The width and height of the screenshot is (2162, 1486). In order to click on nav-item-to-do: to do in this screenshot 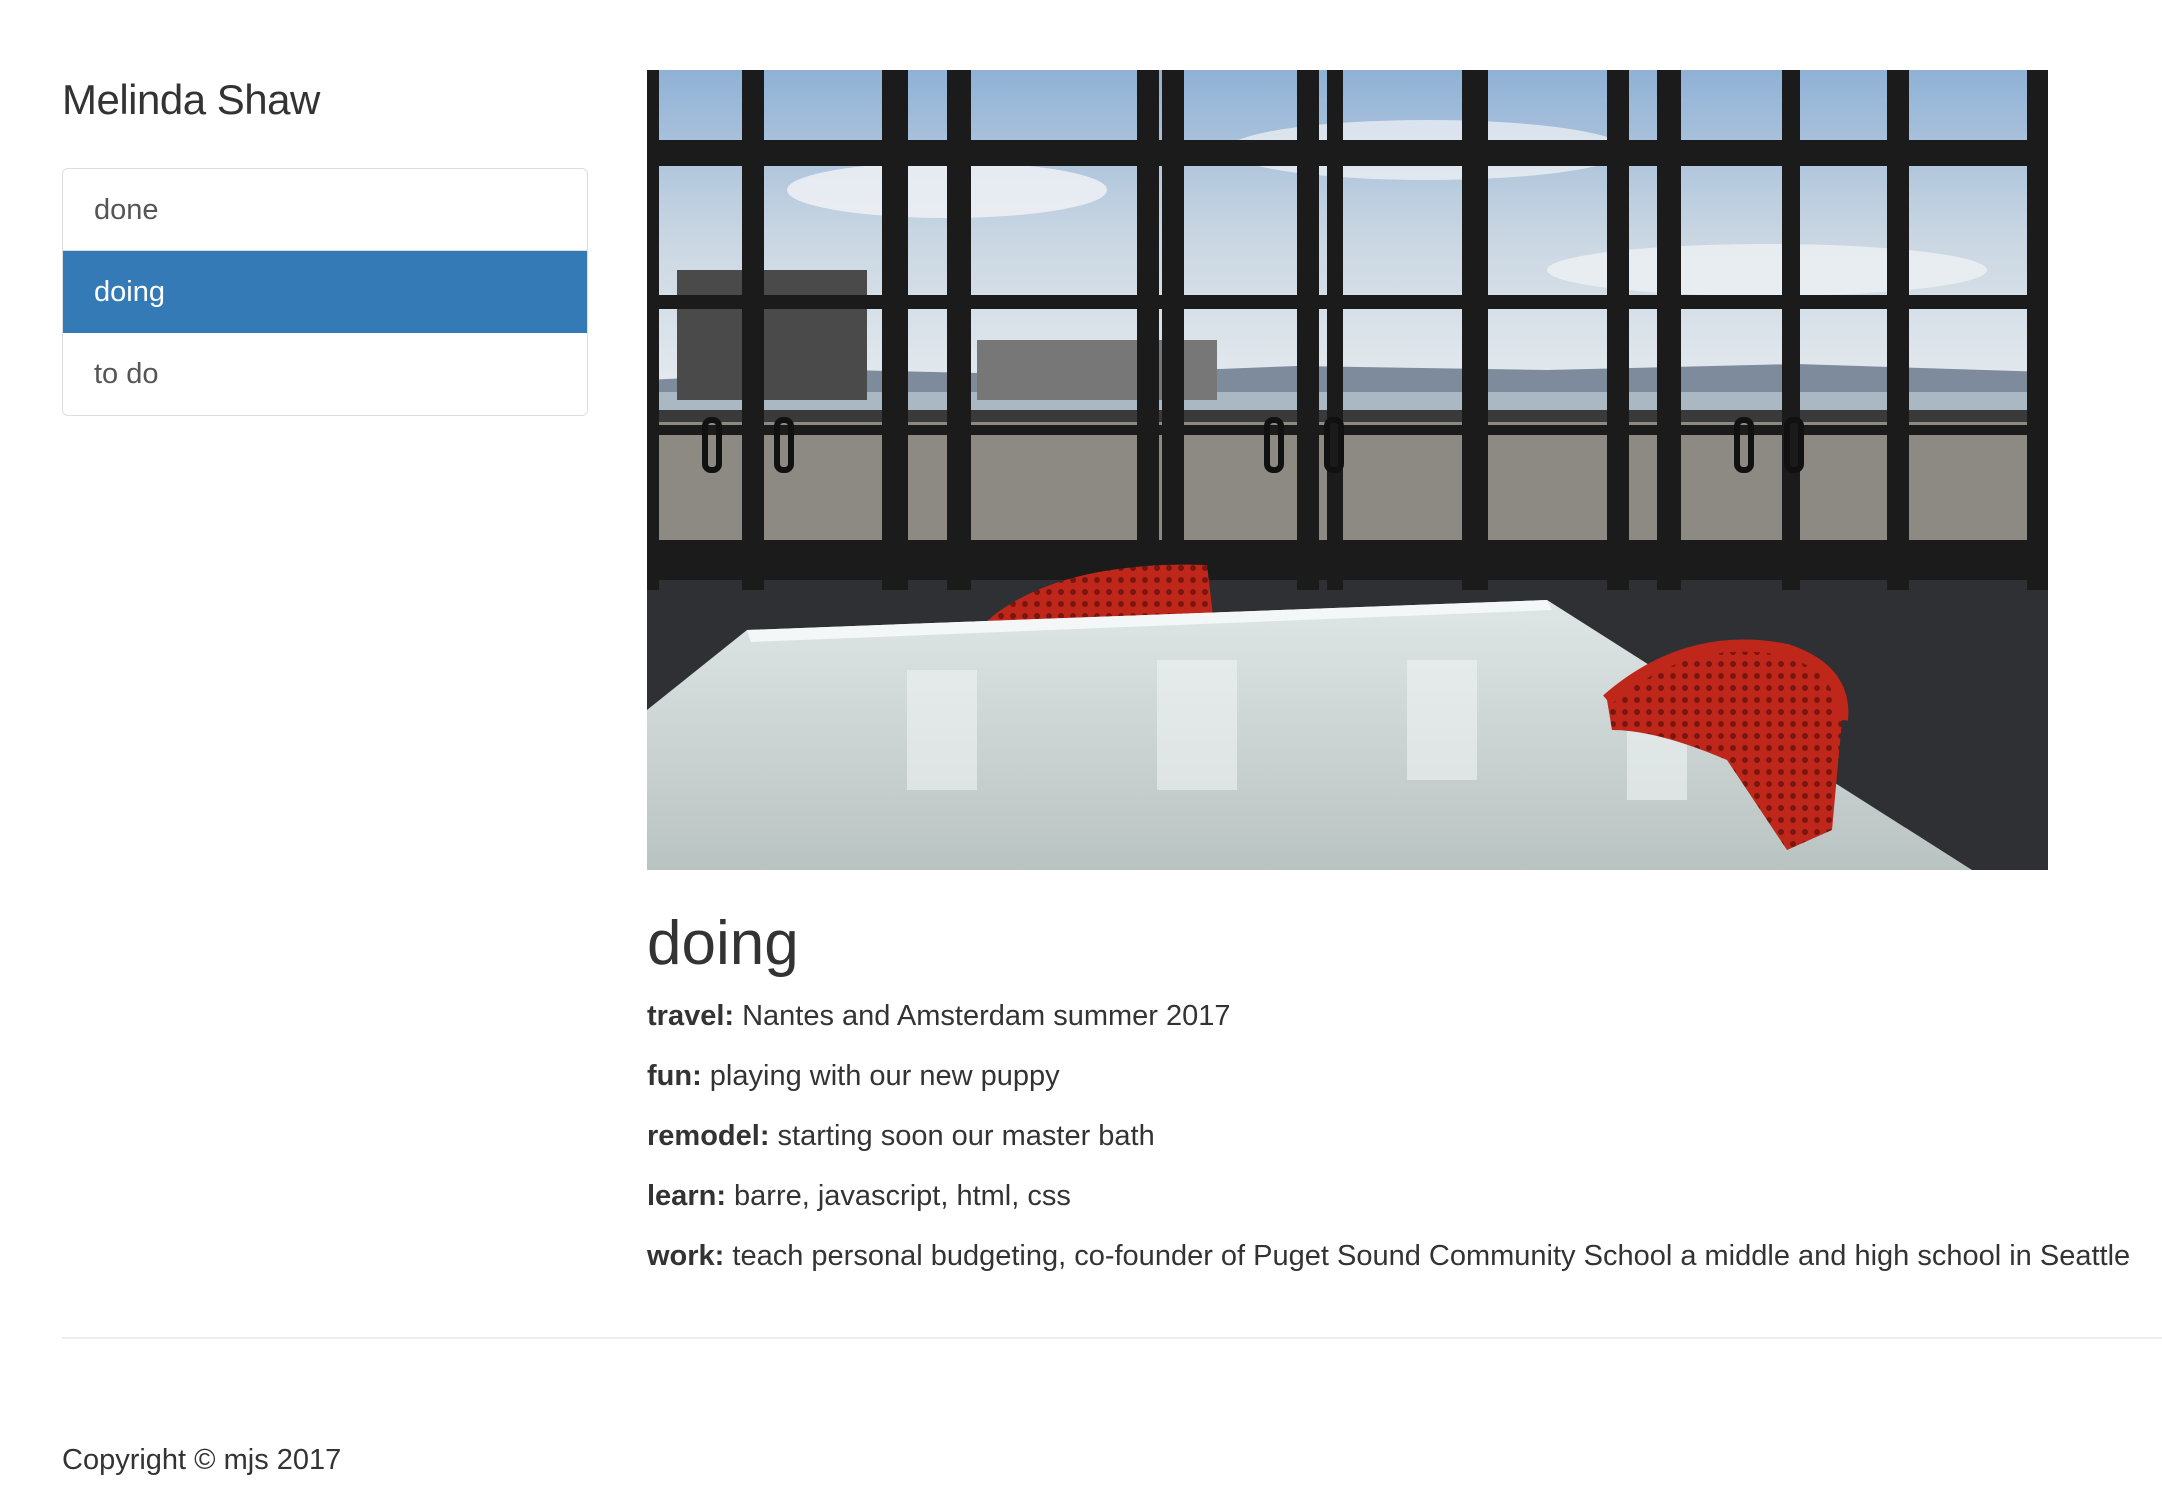, I will do `click(325, 374)`.